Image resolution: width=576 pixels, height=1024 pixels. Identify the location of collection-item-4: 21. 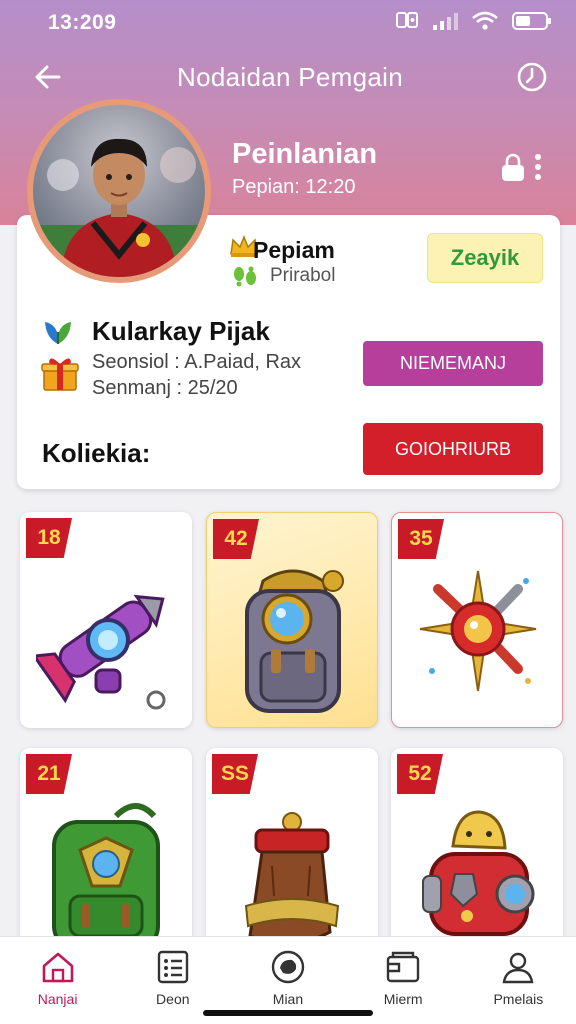
(106, 856).